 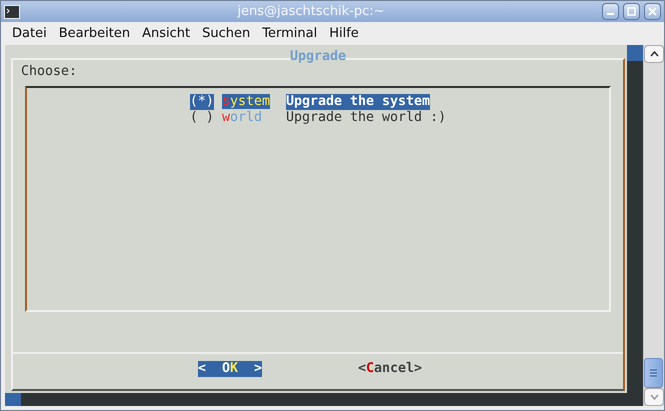 I want to click on chevron-up-icon, so click(x=654, y=54).